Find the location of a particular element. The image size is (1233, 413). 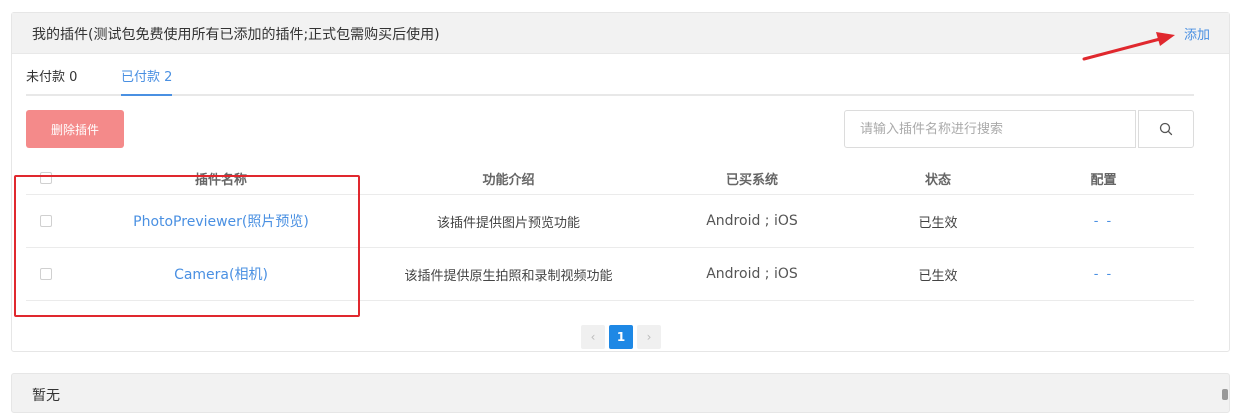

red-arrow-annotation-icon is located at coordinates (1128, 46).